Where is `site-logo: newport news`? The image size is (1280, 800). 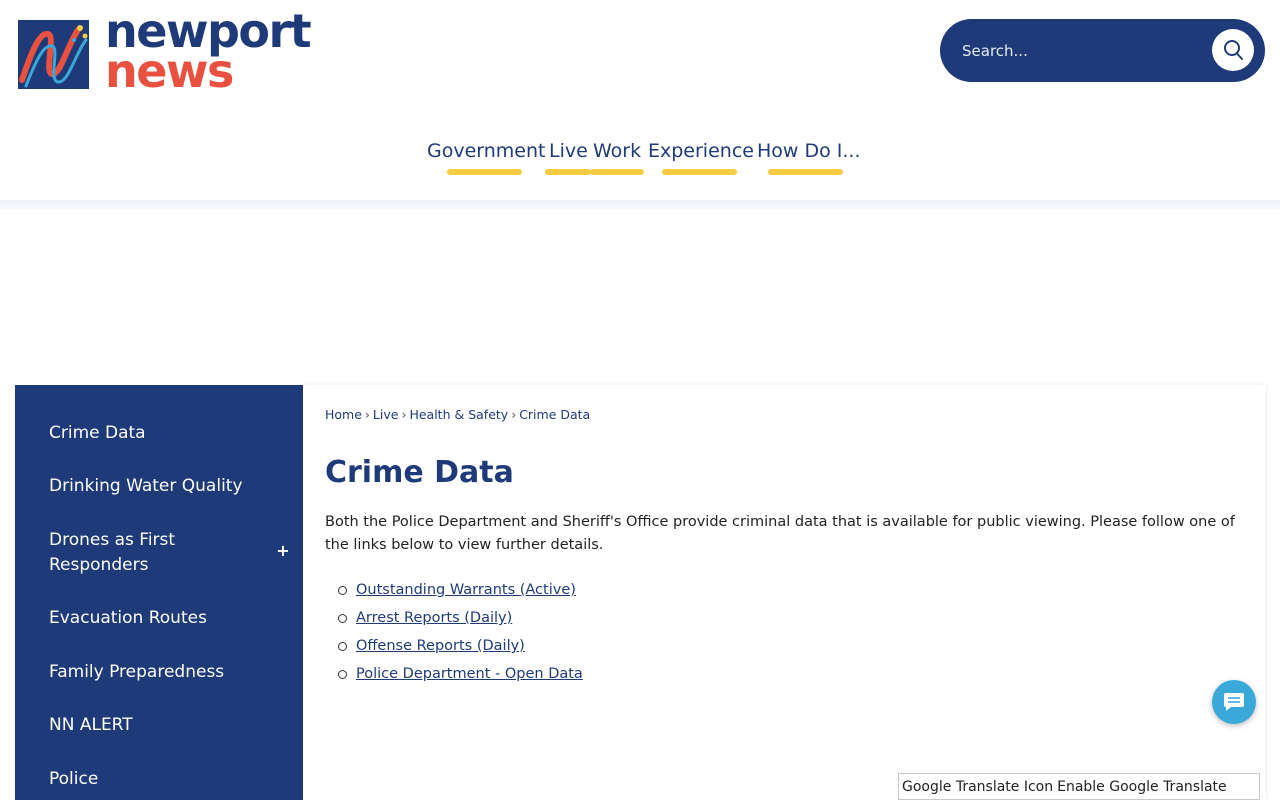
site-logo: newport news is located at coordinates (173, 51).